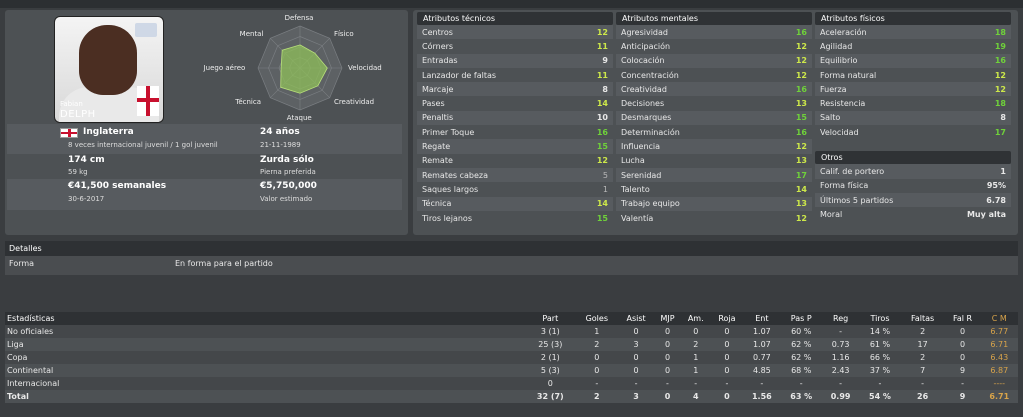  Describe the element at coordinates (602, 204) in the screenshot. I see `attribute-value: 14` at that location.